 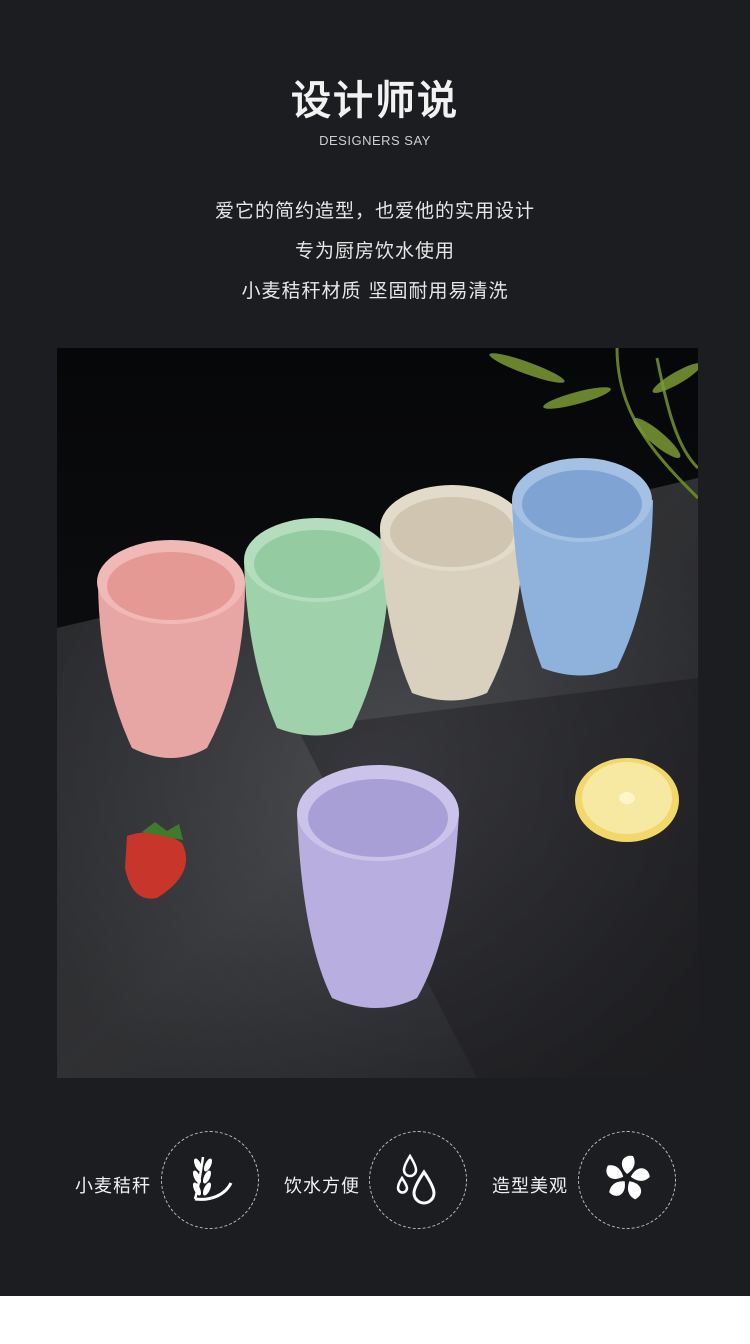 I want to click on feature-badge-wheat, so click(x=210, y=1180).